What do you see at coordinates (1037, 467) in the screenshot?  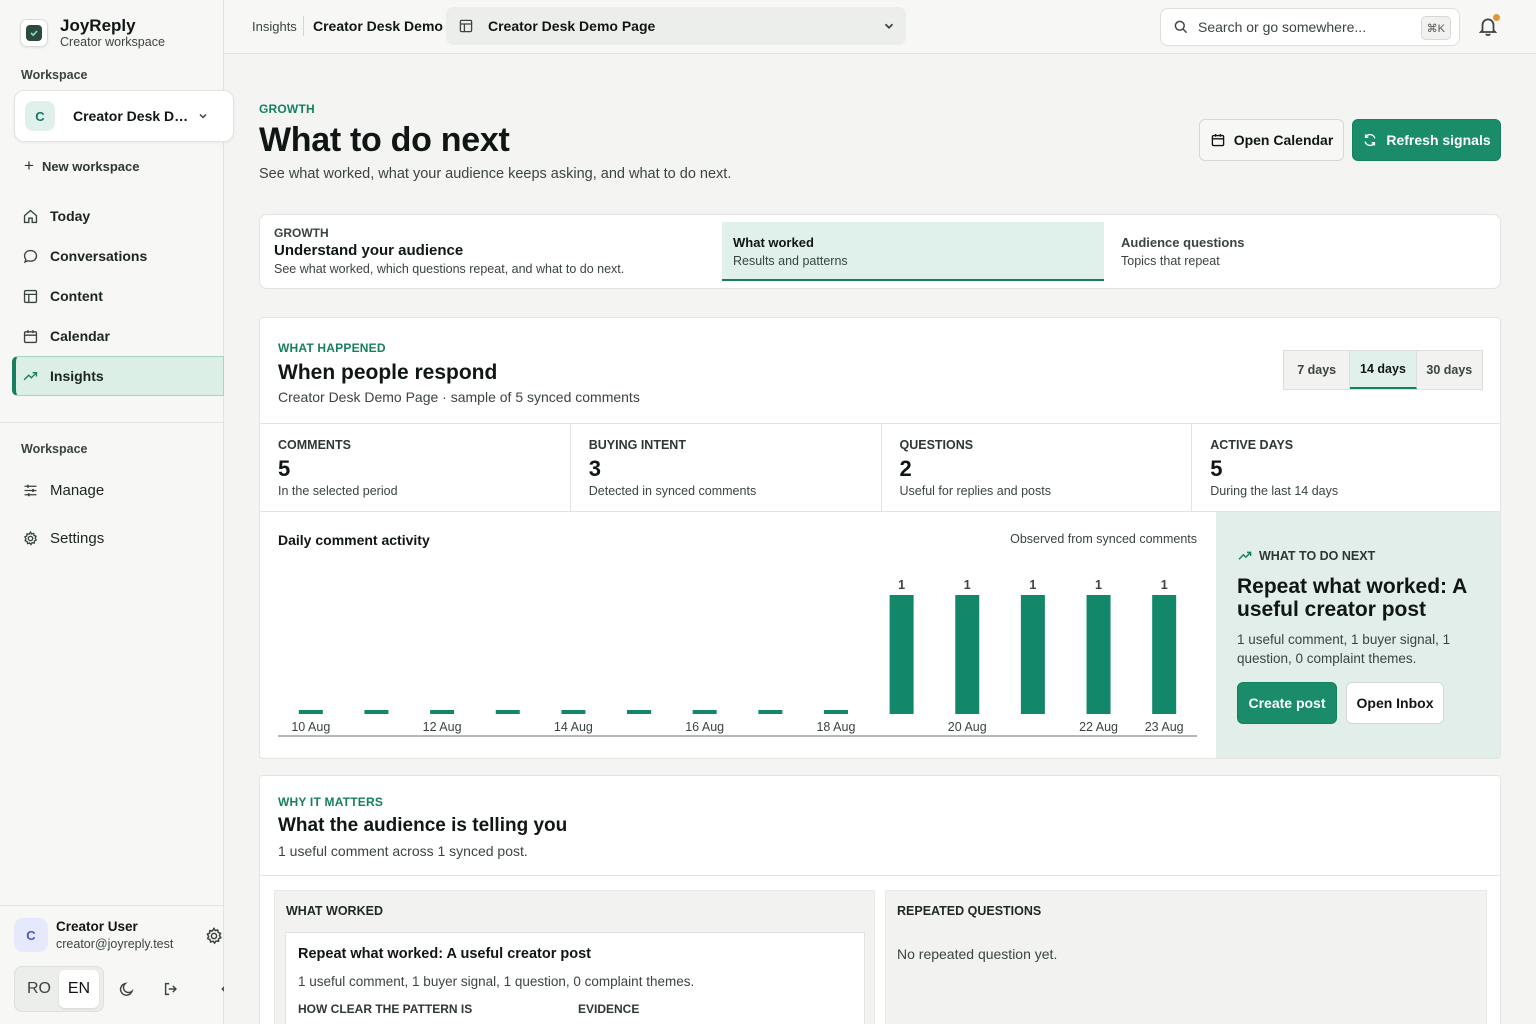 I see `stat-questions: QUESTIONS 2 Useful for replies and posts` at bounding box center [1037, 467].